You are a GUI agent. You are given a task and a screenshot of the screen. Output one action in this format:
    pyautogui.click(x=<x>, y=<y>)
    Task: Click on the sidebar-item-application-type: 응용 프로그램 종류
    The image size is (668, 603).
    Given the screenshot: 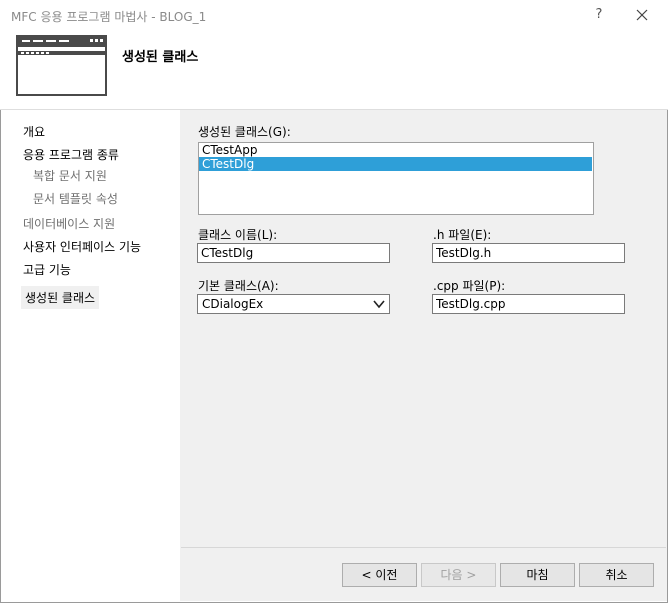 What is the action you would take?
    pyautogui.click(x=71, y=154)
    